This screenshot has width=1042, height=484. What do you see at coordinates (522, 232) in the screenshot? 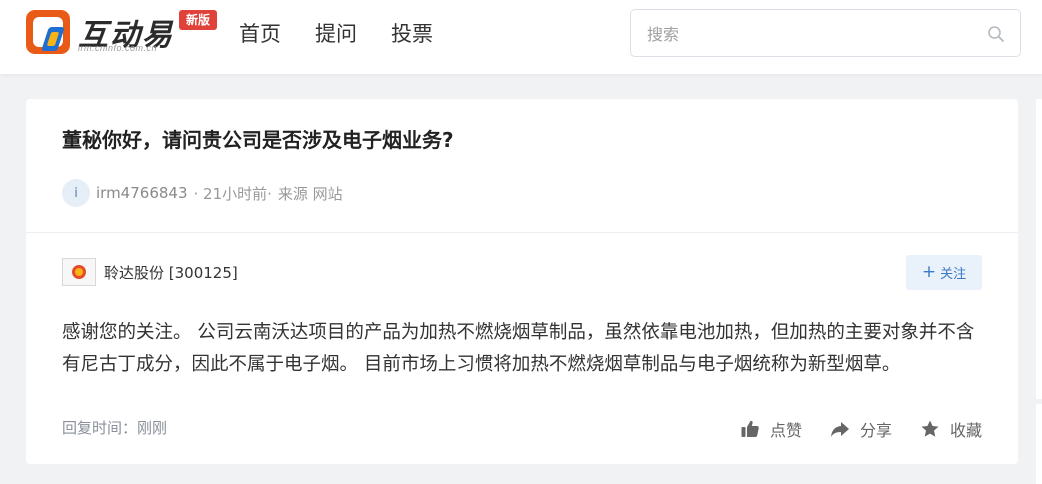
I see `section-divider` at bounding box center [522, 232].